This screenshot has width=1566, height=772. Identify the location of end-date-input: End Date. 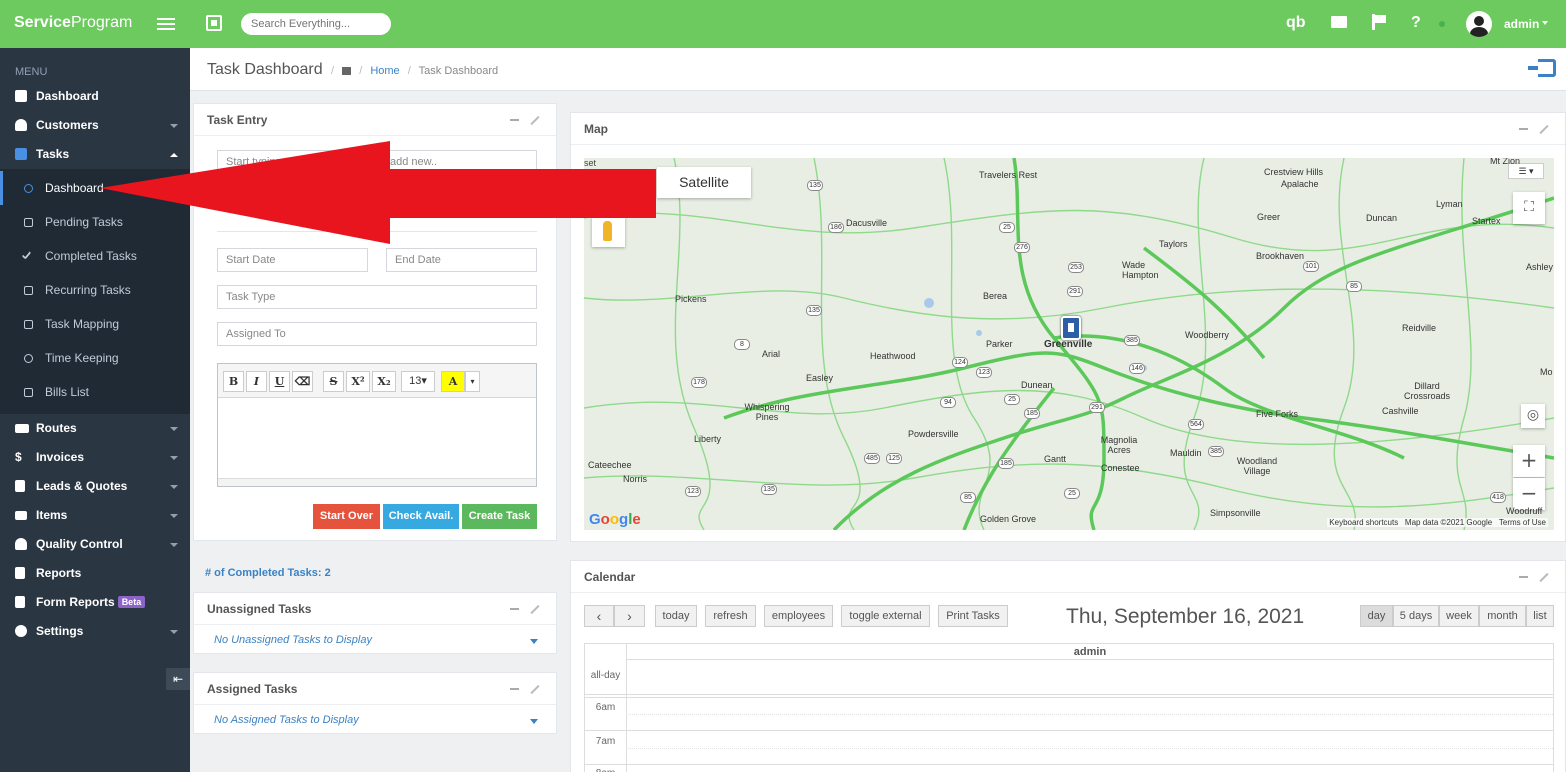
(461, 260).